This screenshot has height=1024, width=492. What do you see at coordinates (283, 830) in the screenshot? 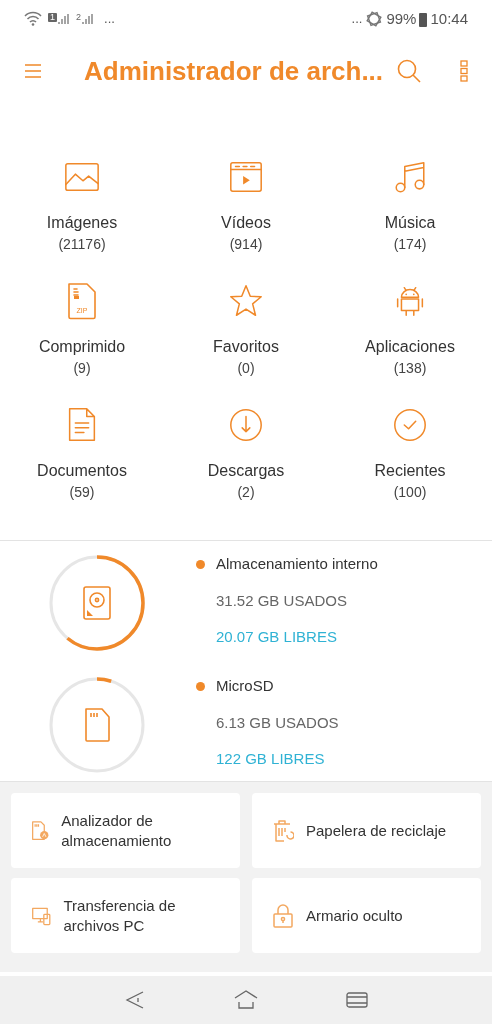
I see `trash-can-icon` at bounding box center [283, 830].